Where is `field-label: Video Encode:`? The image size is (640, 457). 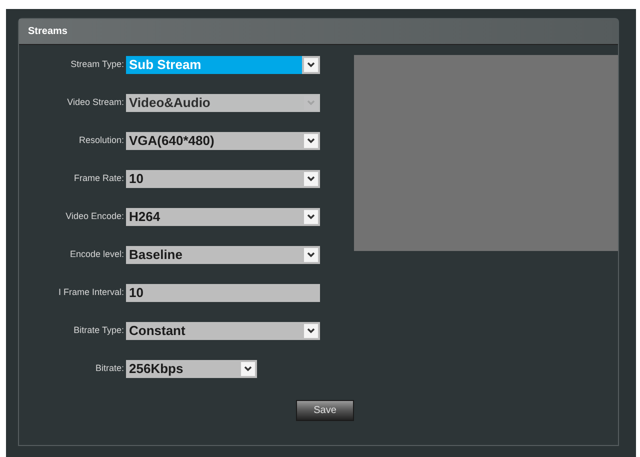
field-label: Video Encode: is located at coordinates (94, 217).